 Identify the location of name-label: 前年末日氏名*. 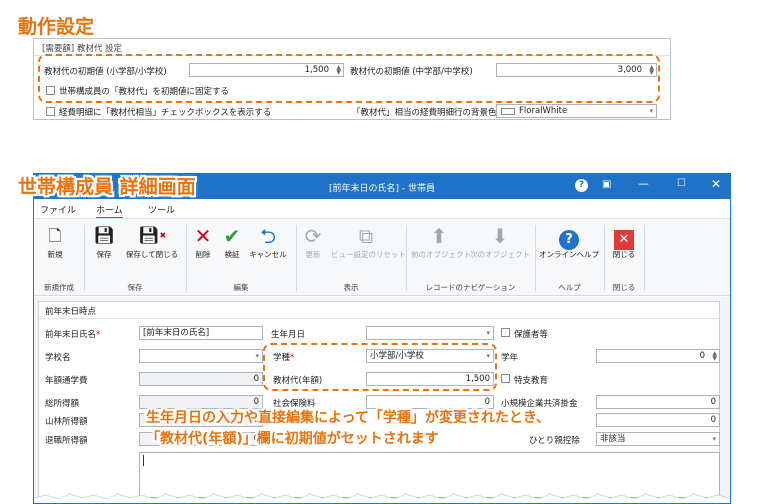
(72, 334).